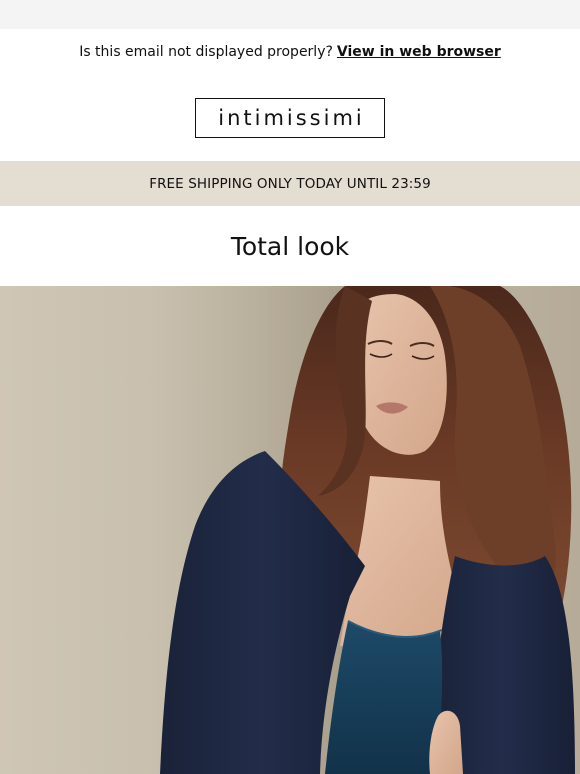 This screenshot has width=580, height=774. I want to click on header: intimissimi, so click(290, 117).